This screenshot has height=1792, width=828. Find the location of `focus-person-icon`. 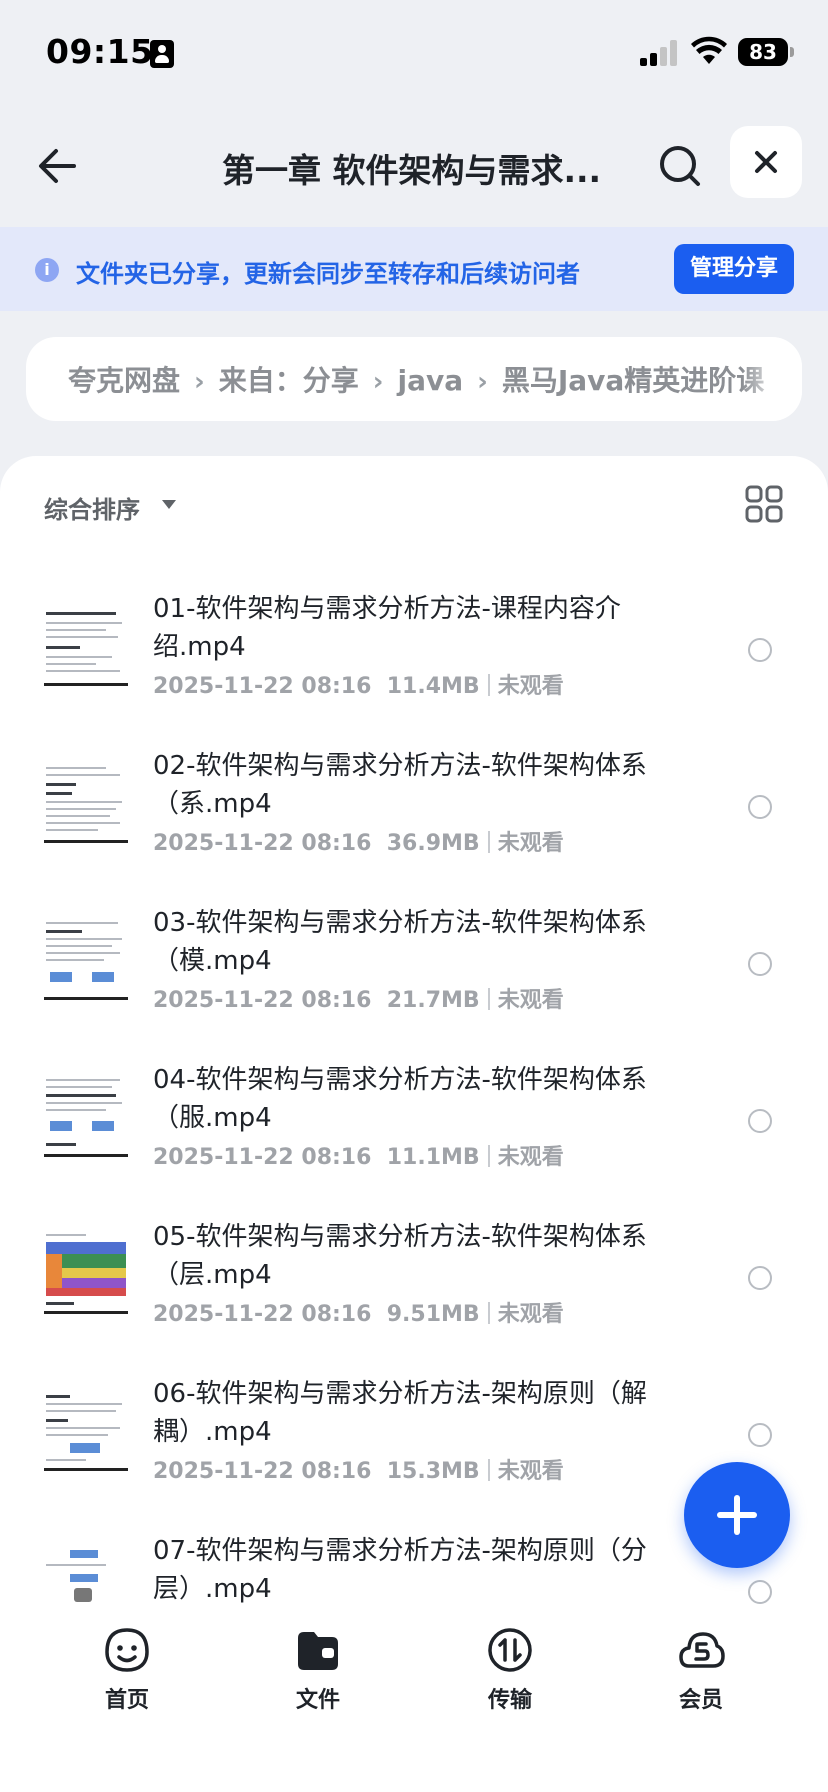

focus-person-icon is located at coordinates (162, 54).